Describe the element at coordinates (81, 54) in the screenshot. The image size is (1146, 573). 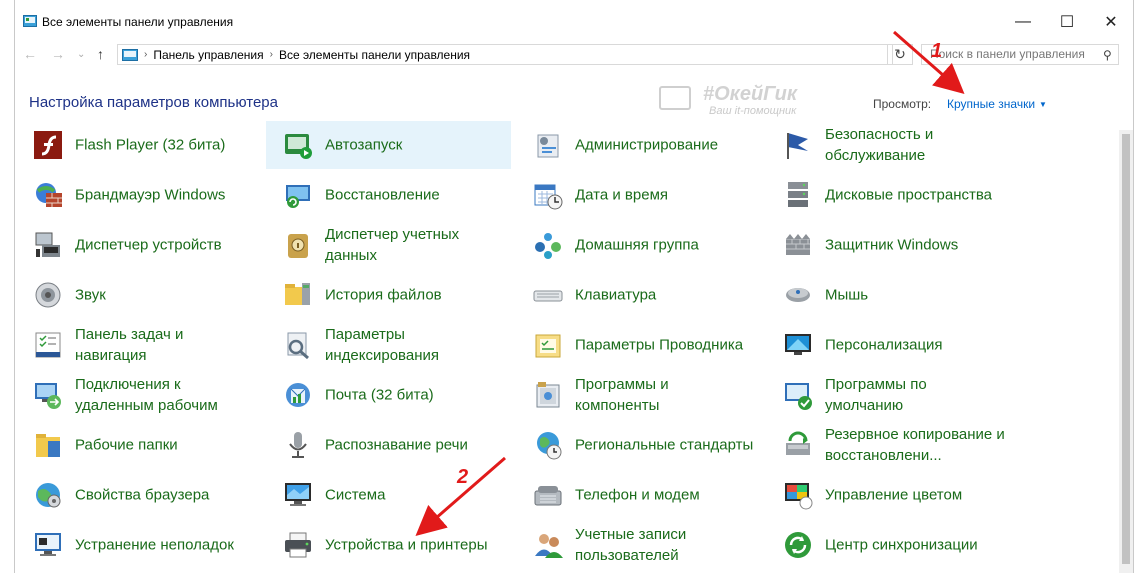
I see `recent-dropdown-icon: ⌄` at that location.